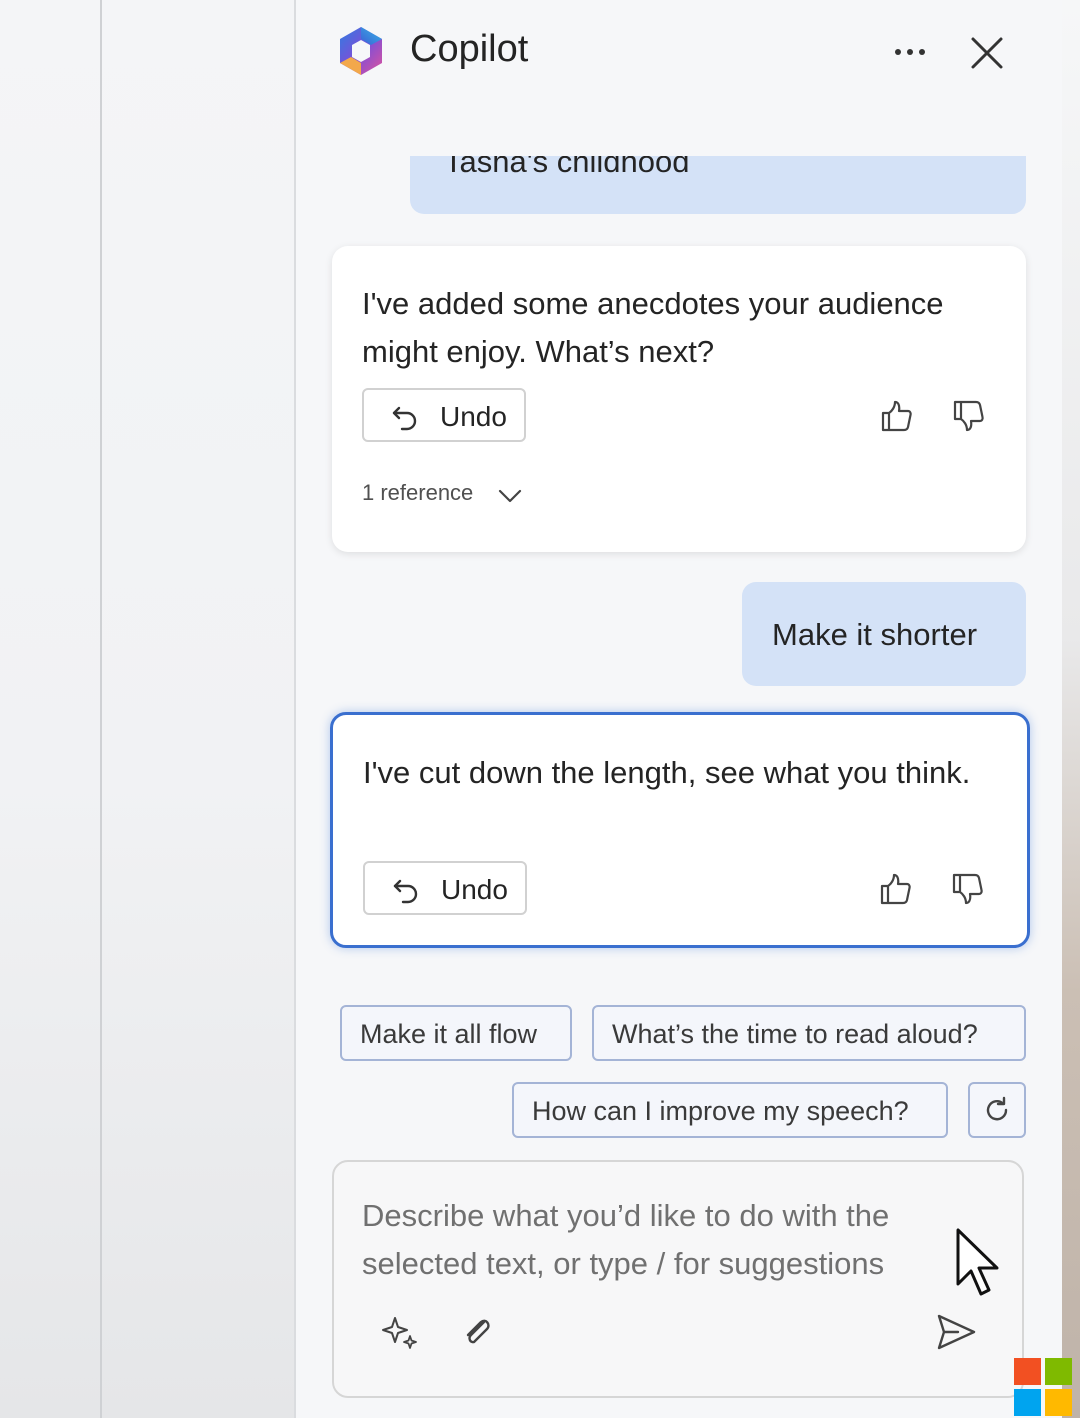  Describe the element at coordinates (1043, 1387) in the screenshot. I see `microsoft-logo-icon` at that location.